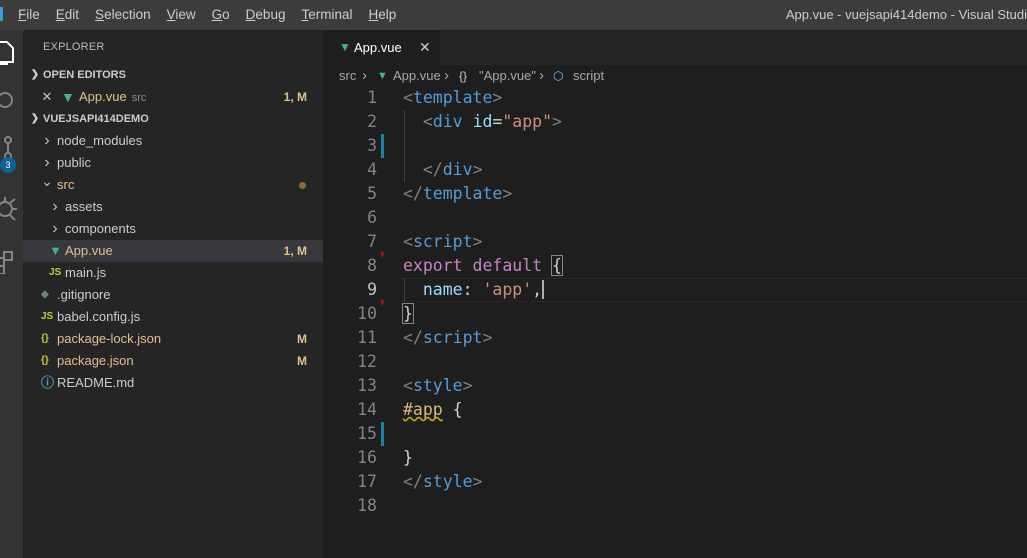  I want to click on menu-item-selection: Selection, so click(123, 15).